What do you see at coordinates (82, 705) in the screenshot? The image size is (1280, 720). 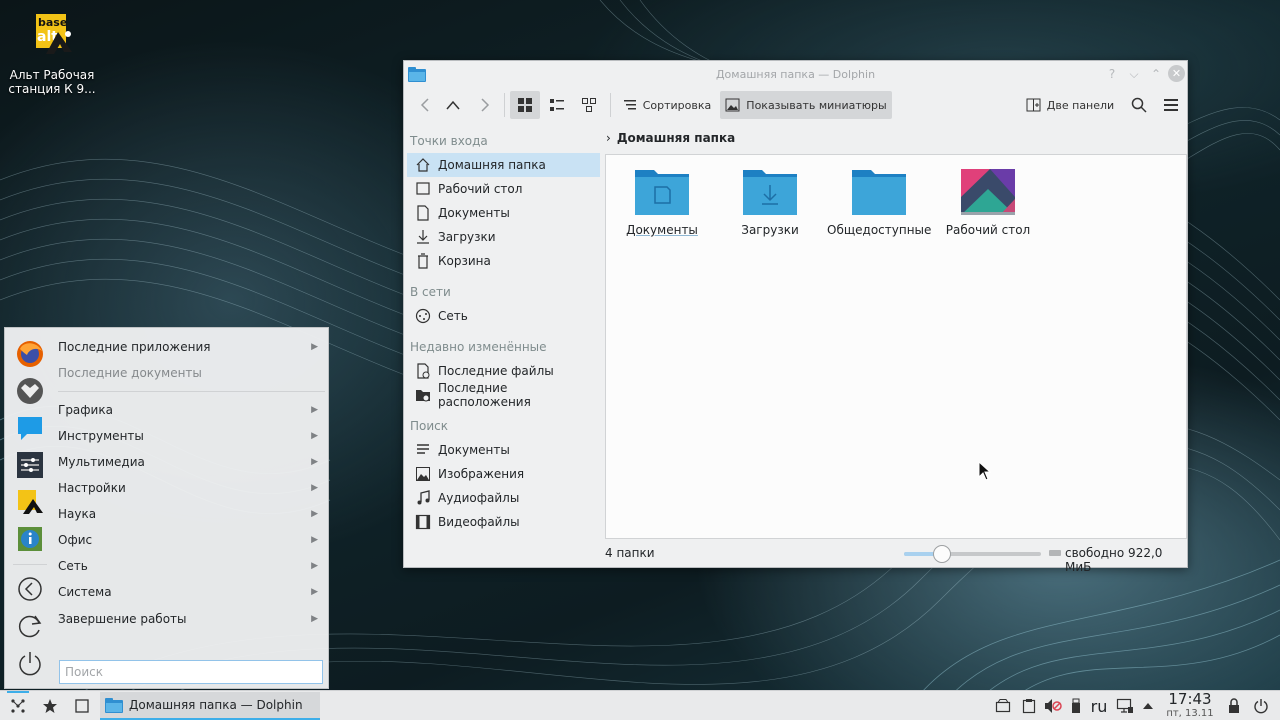 I see `show-desktop-button` at bounding box center [82, 705].